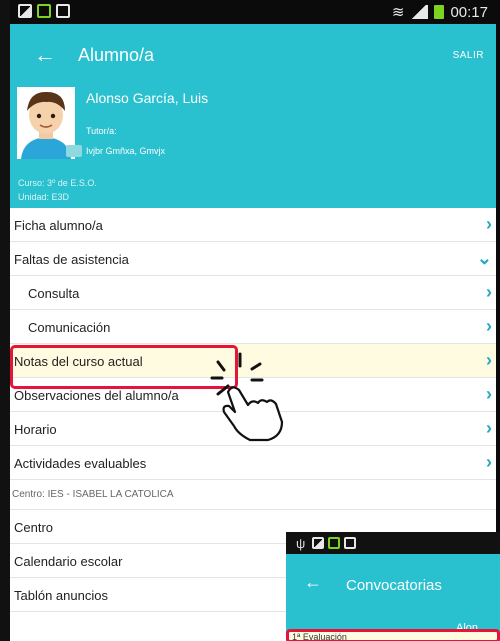  I want to click on evaluation-label: 1ª Evaluación, so click(319, 636).